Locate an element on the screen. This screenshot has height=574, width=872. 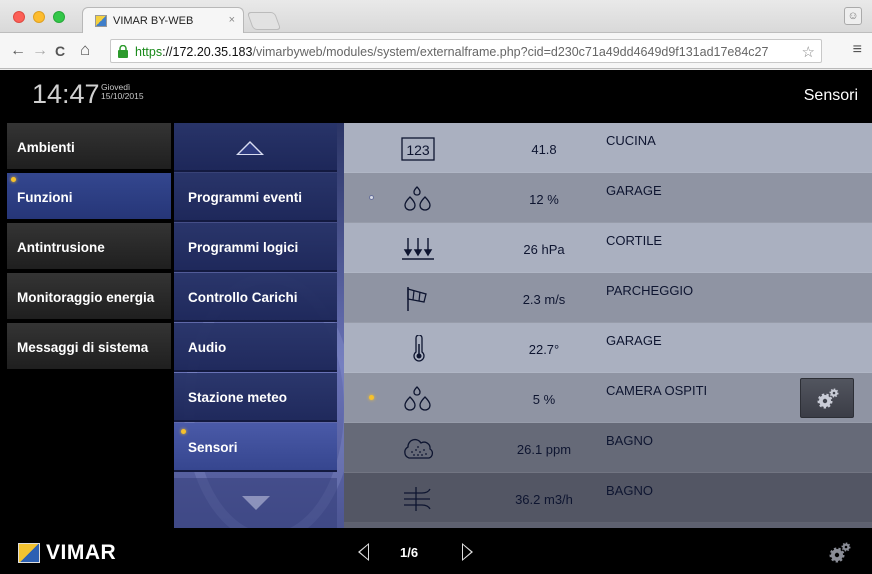
sensor-row: 26 hPa CORTILE is located at coordinates (608, 248).